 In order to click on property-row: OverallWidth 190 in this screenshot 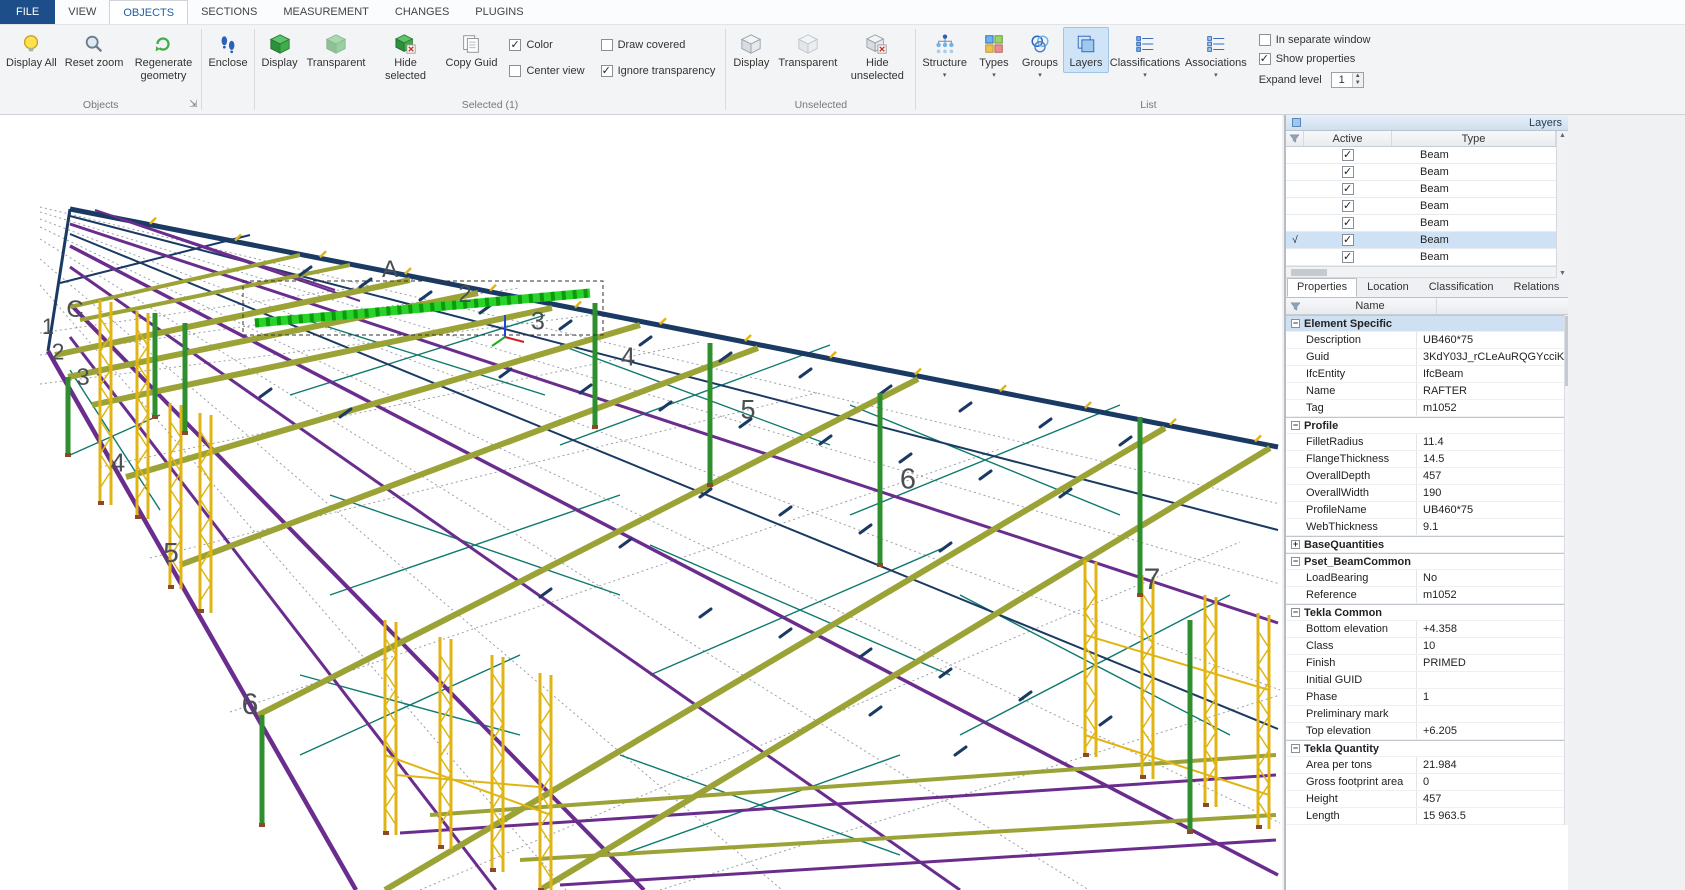, I will do `click(1425, 493)`.